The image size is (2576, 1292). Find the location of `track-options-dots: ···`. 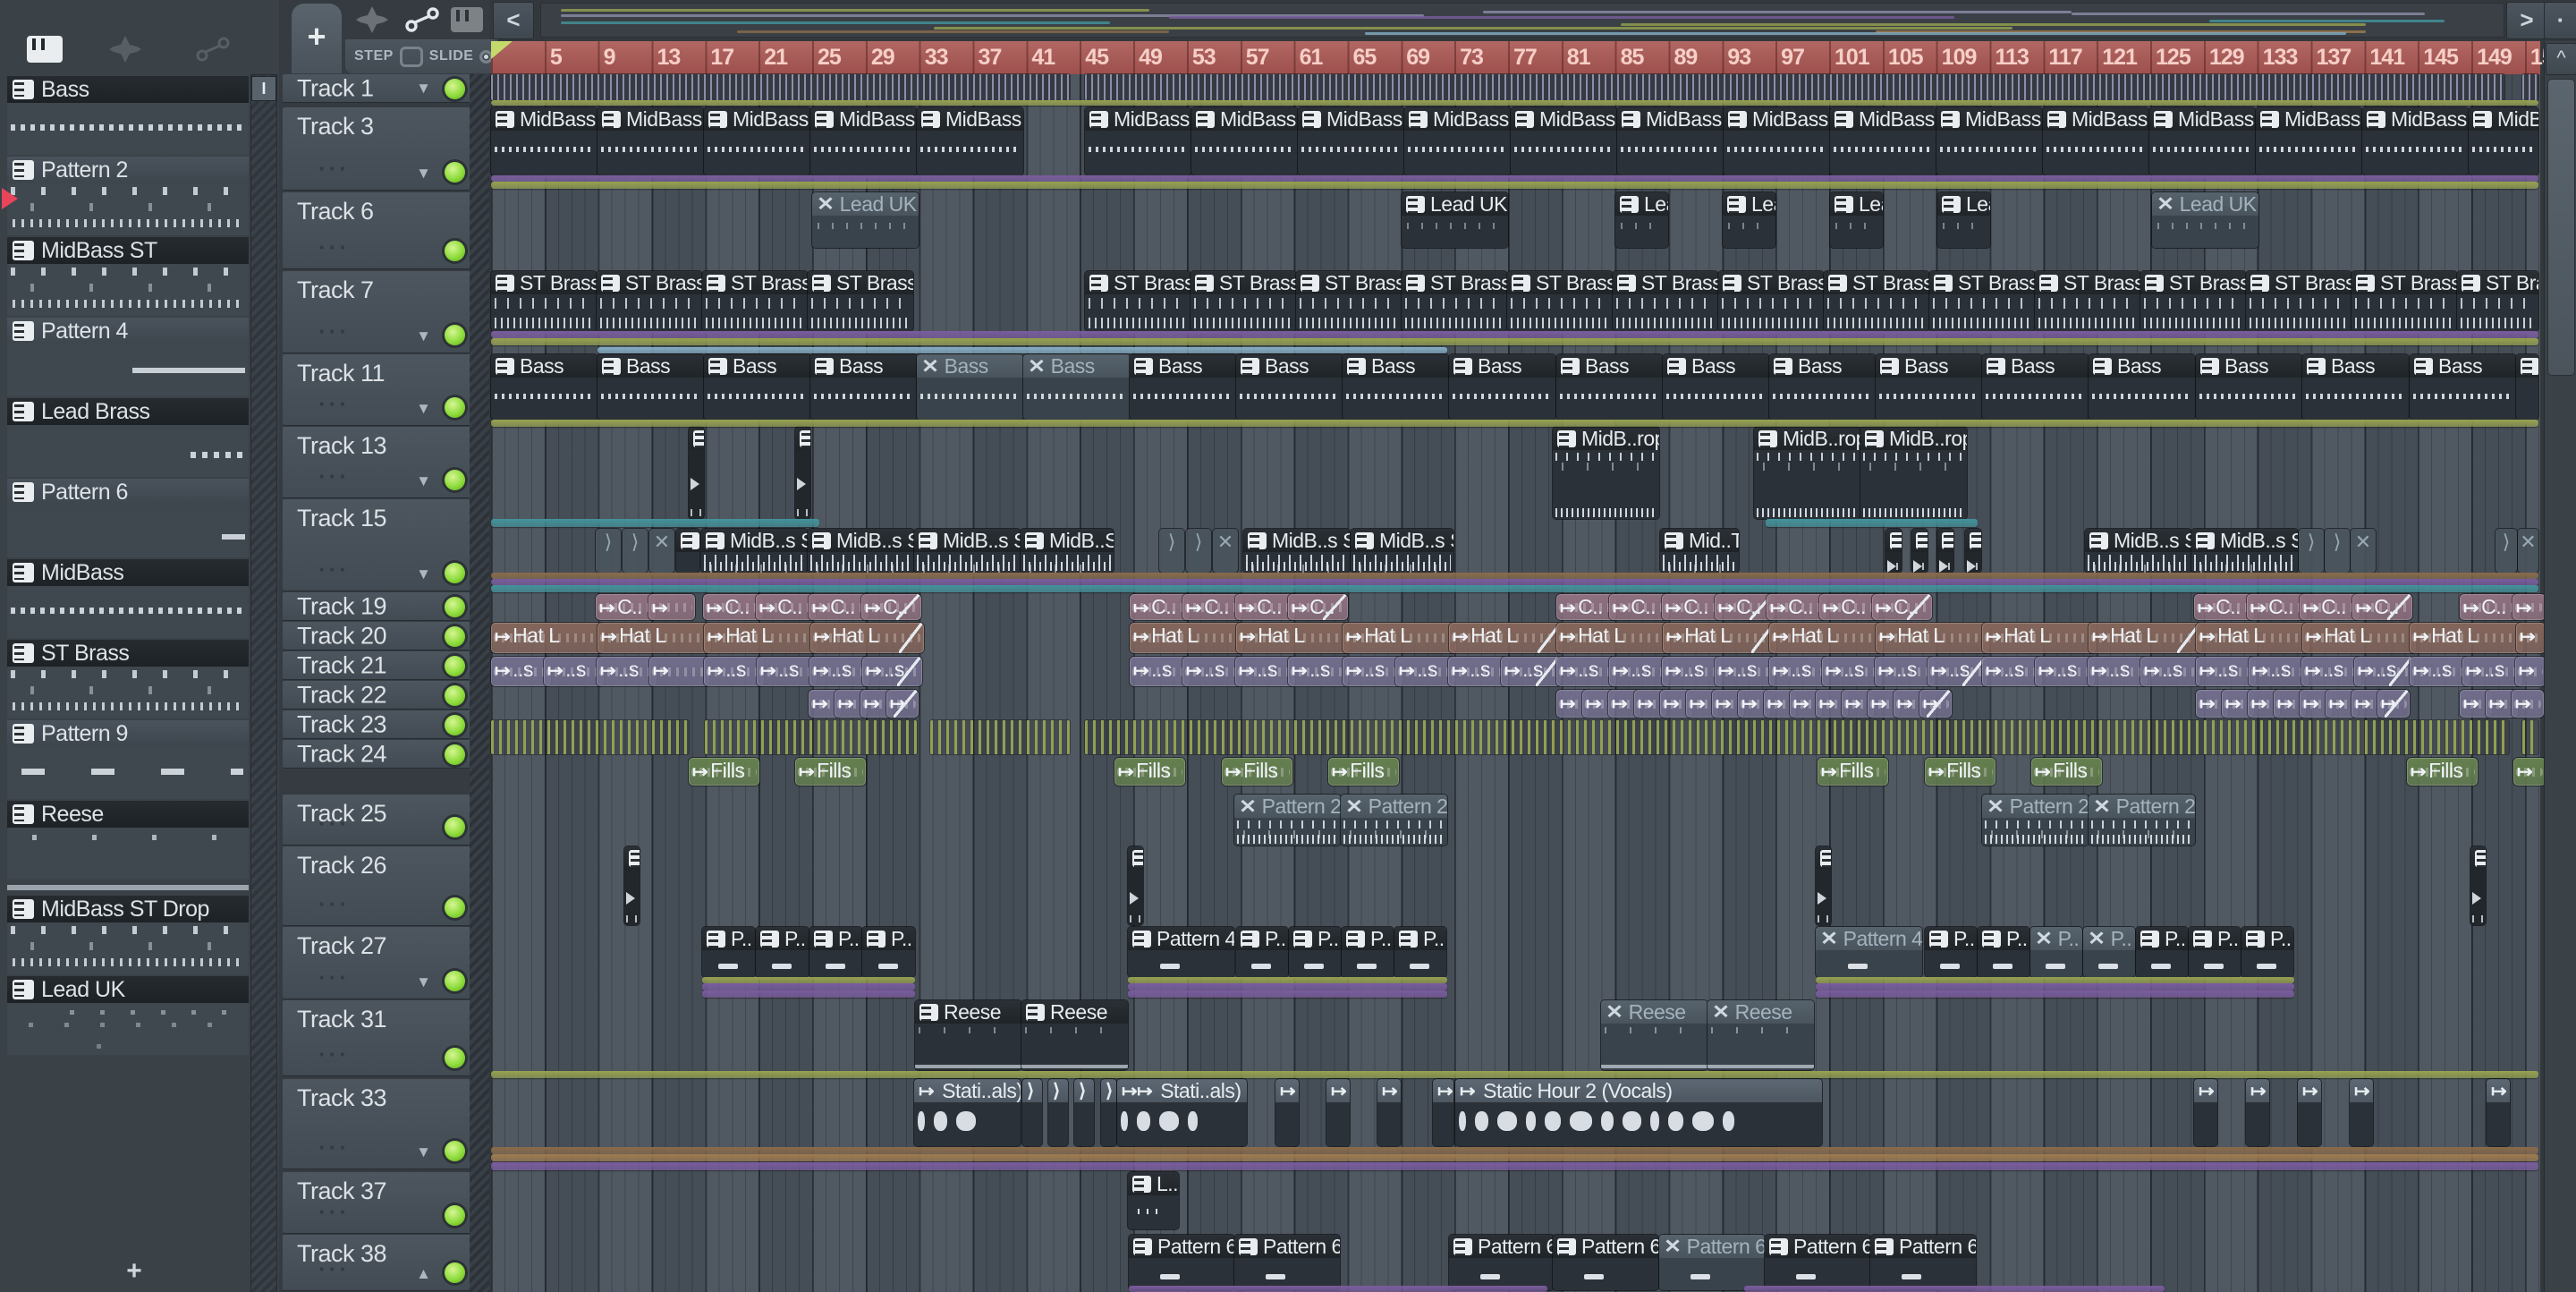

track-options-dots: ··· is located at coordinates (334, 904).